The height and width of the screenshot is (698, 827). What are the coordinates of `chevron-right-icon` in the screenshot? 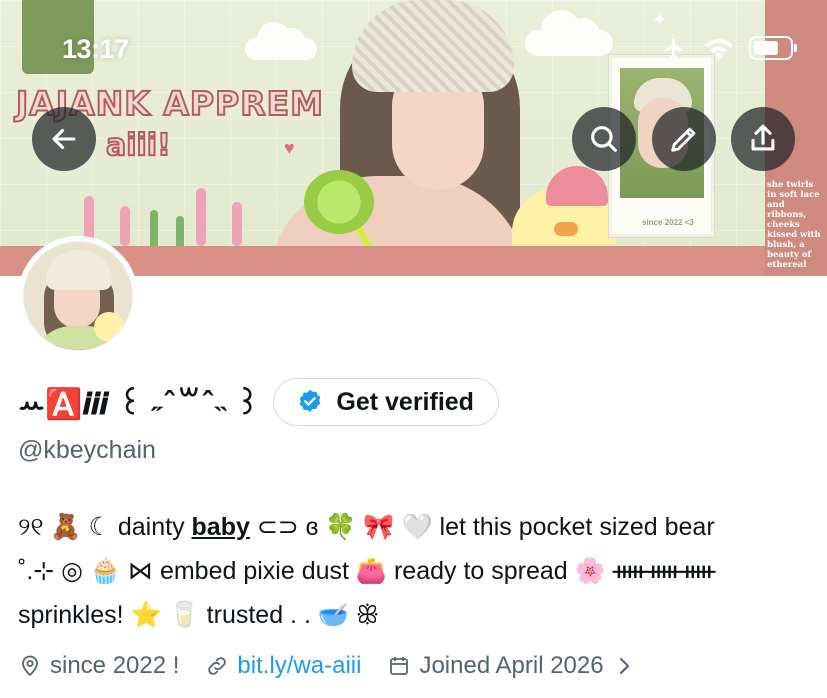 It's located at (624, 666).